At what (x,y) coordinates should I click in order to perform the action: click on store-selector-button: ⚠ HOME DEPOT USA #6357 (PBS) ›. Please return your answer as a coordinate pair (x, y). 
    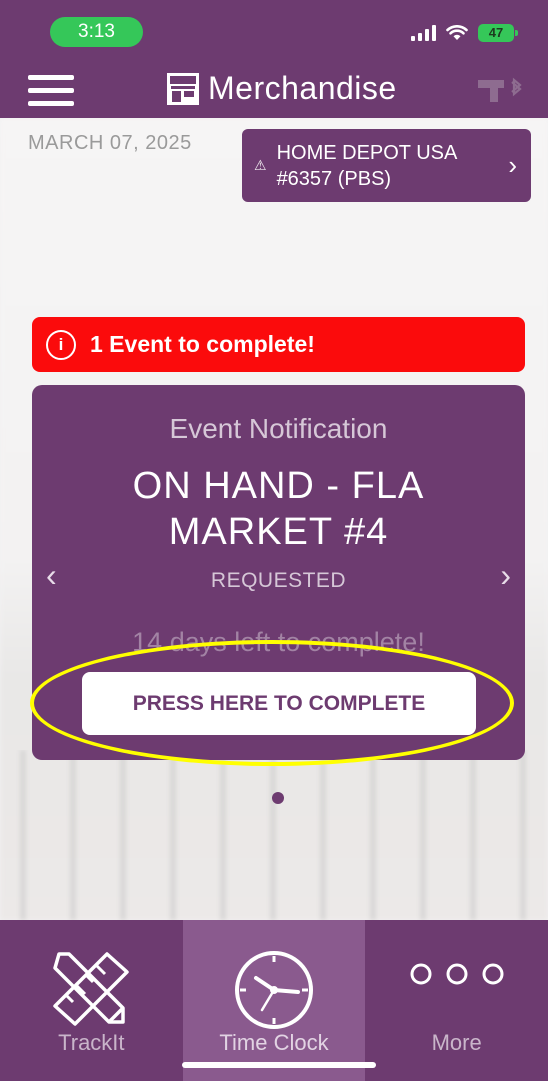
    Looking at the image, I should click on (386, 165).